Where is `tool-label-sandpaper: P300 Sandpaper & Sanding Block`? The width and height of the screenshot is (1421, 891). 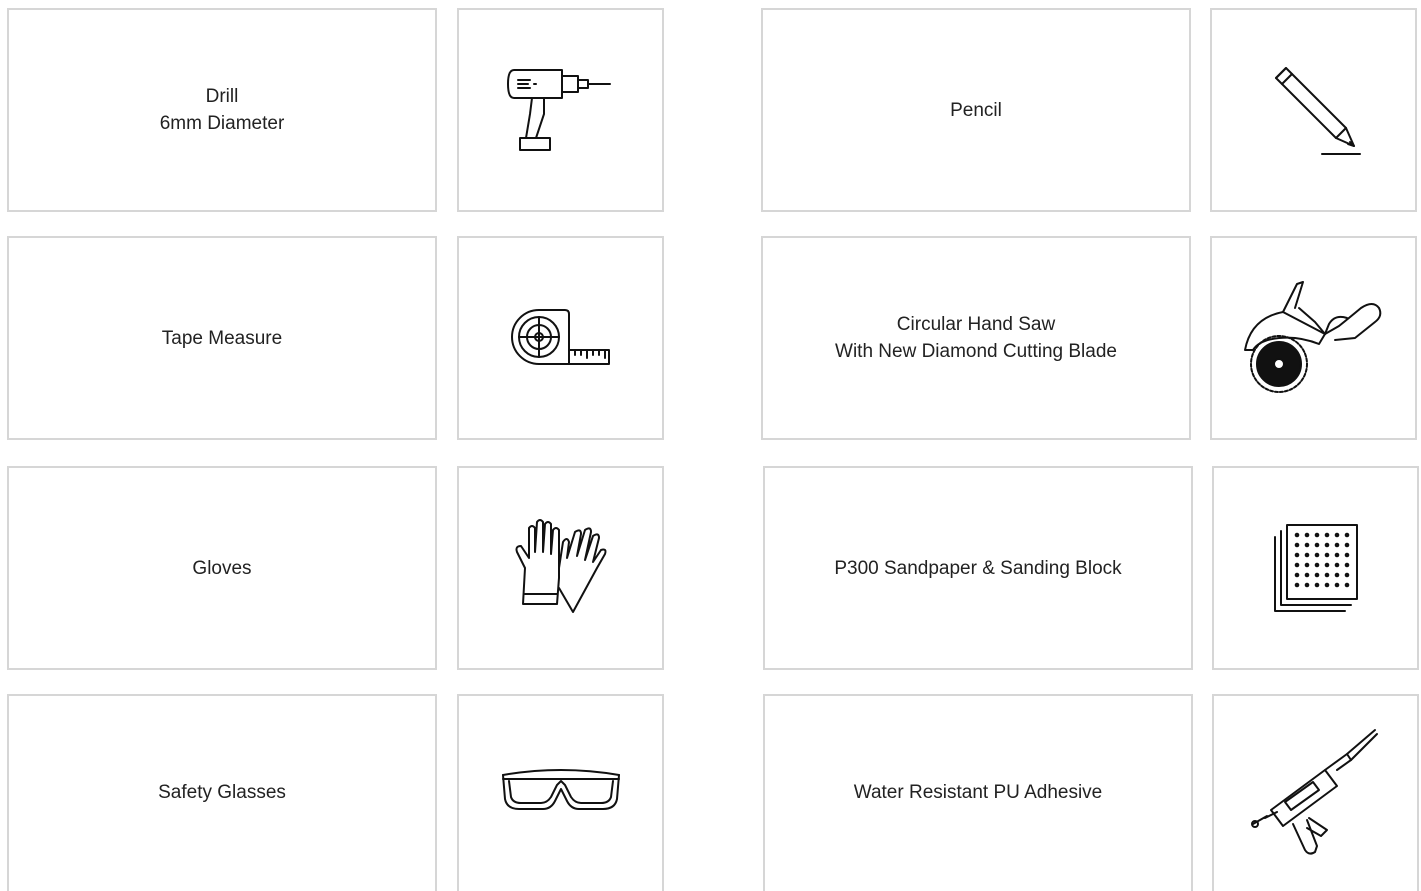
tool-label-sandpaper: P300 Sandpaper & Sanding Block is located at coordinates (978, 568).